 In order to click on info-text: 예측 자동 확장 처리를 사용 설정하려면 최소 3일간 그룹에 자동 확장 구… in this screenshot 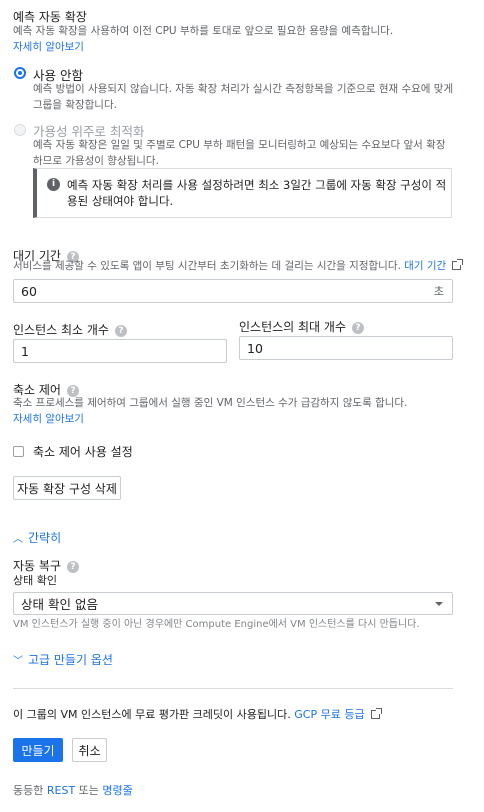, I will do `click(257, 193)`.